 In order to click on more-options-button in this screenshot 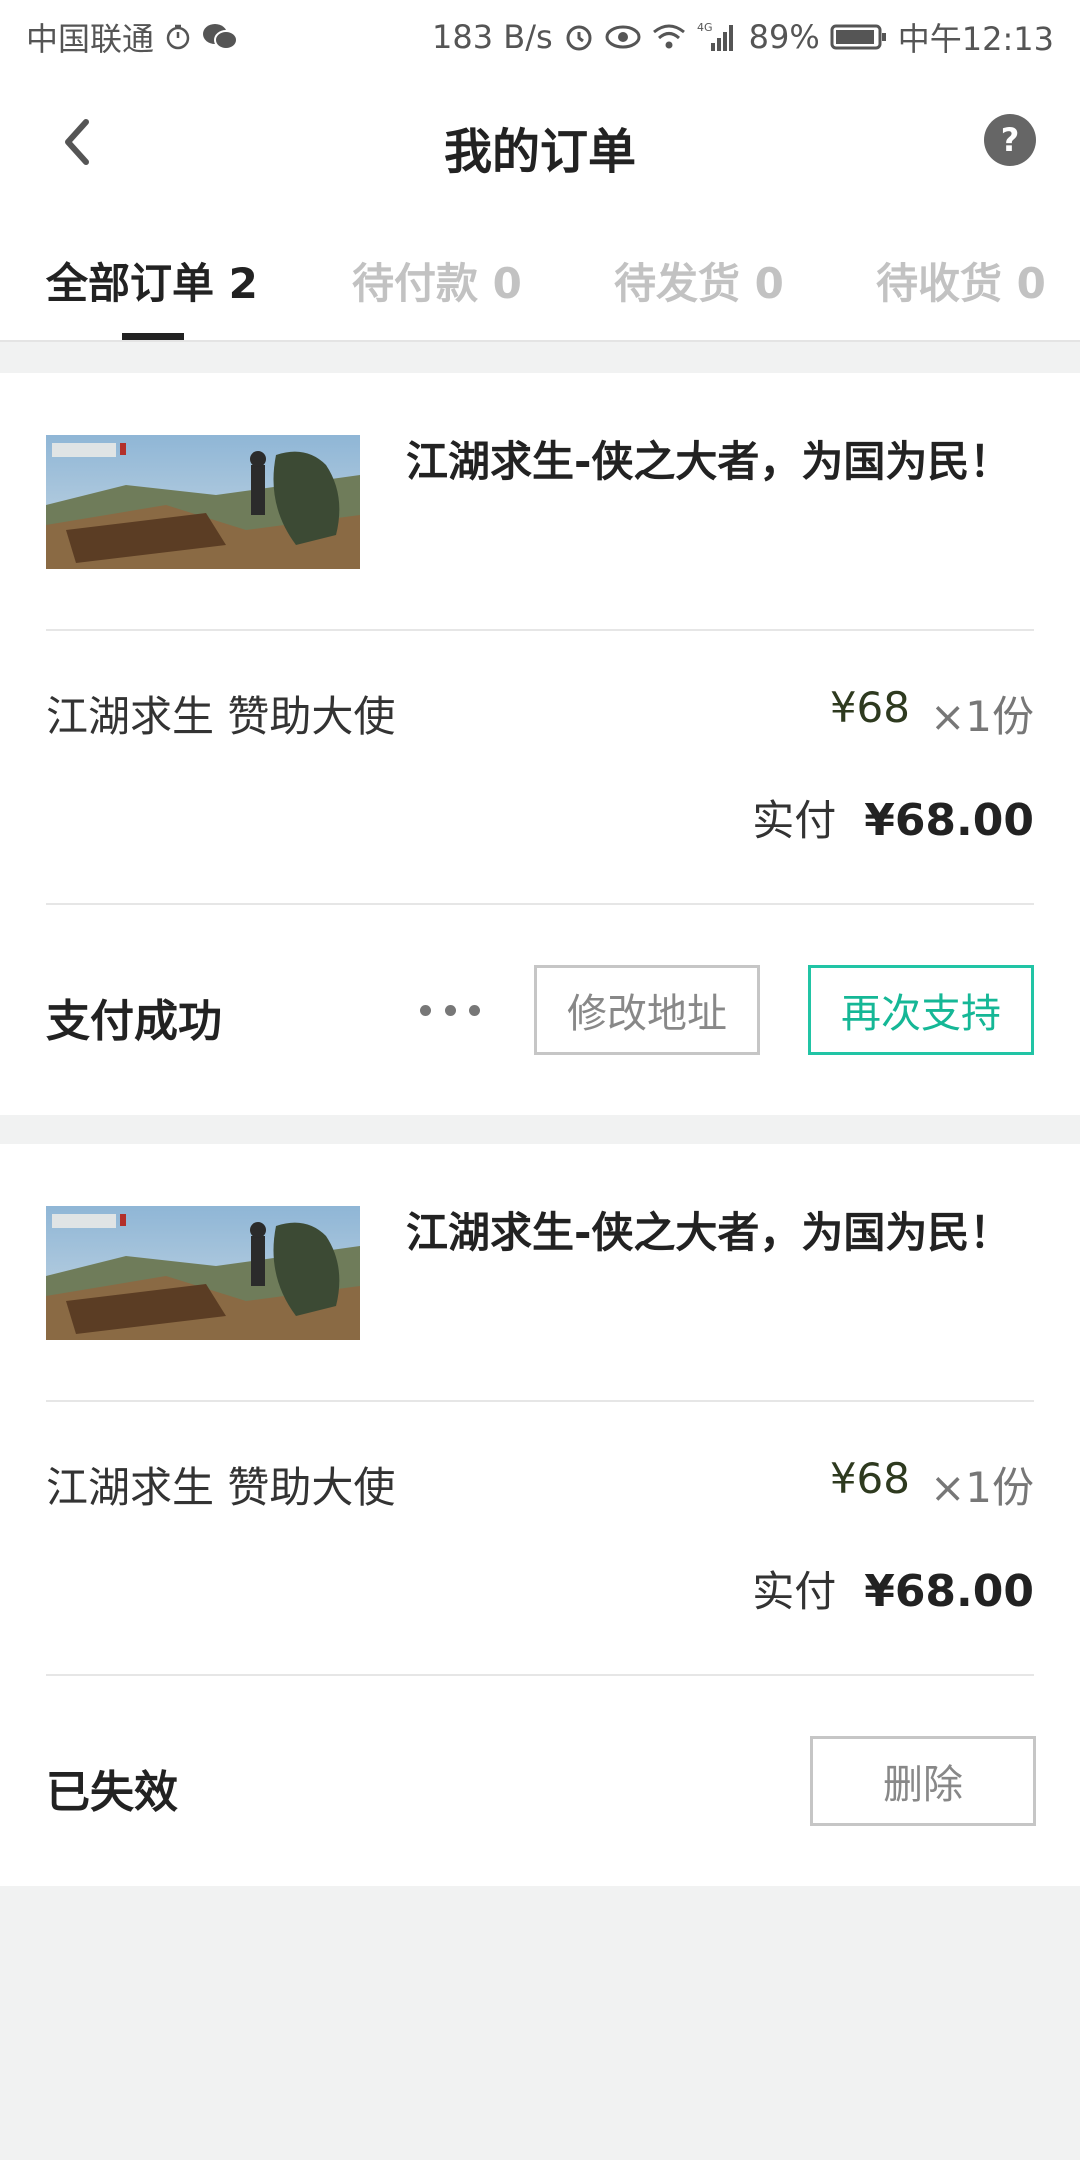, I will do `click(450, 1010)`.